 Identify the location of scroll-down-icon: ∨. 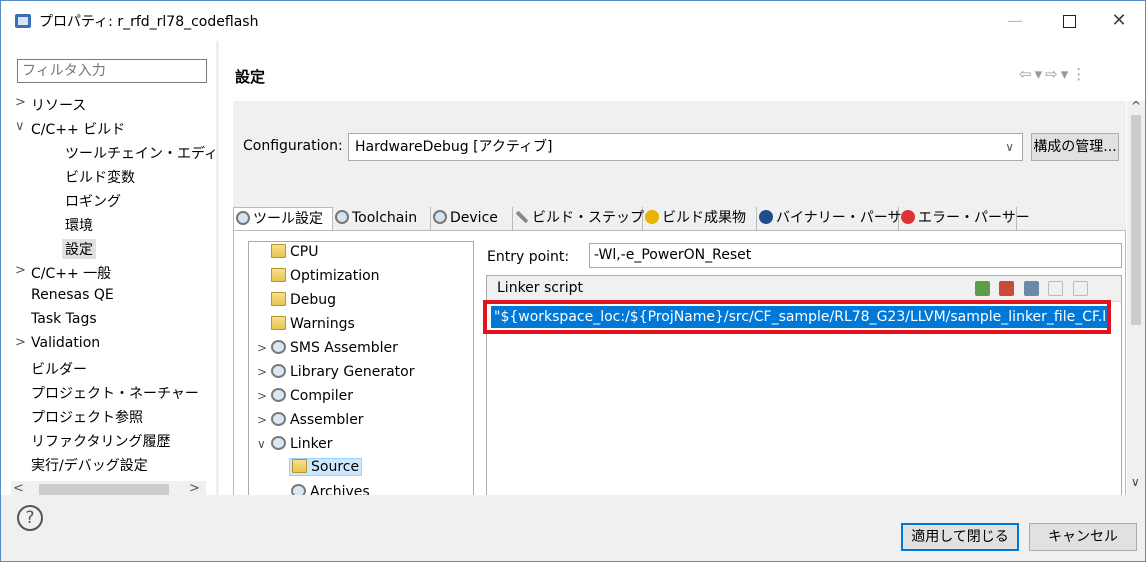
(1135, 482).